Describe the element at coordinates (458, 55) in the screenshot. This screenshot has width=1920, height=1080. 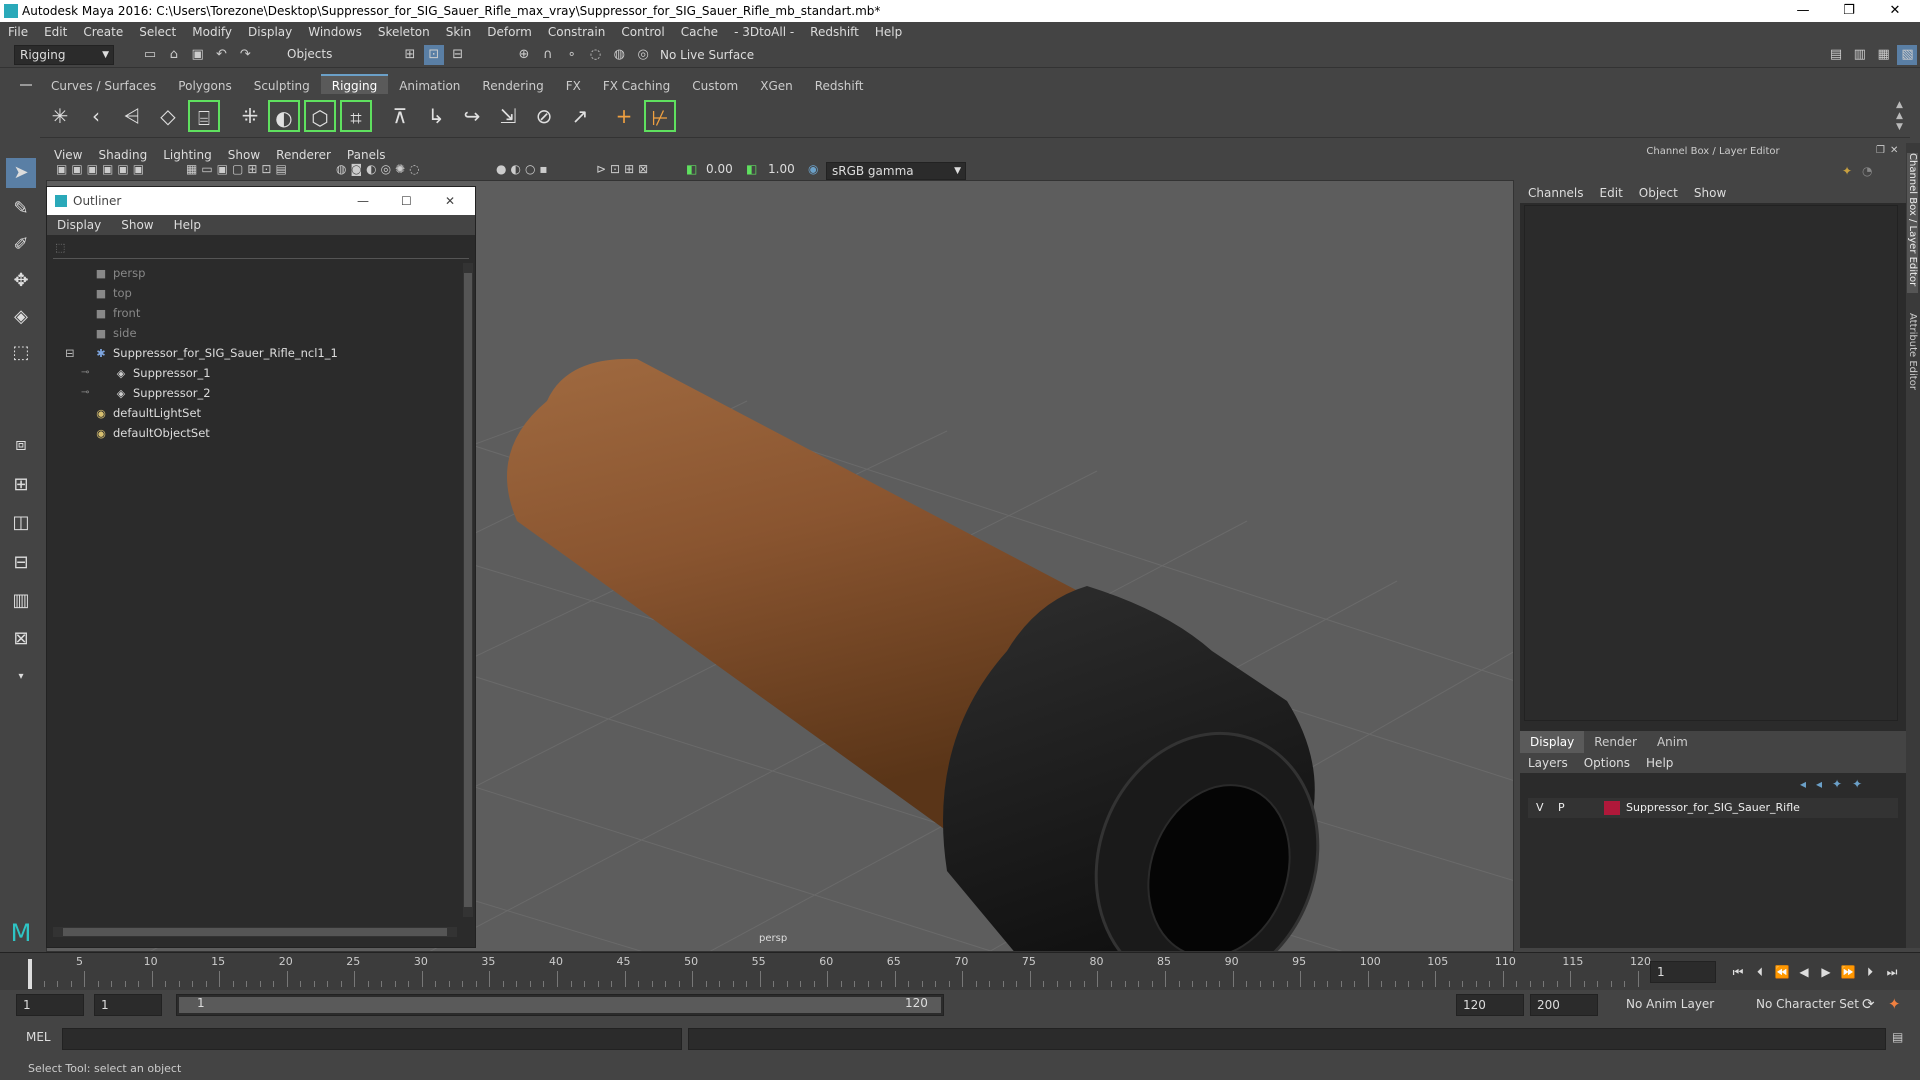
I see `select-component-icon: ⊟` at that location.